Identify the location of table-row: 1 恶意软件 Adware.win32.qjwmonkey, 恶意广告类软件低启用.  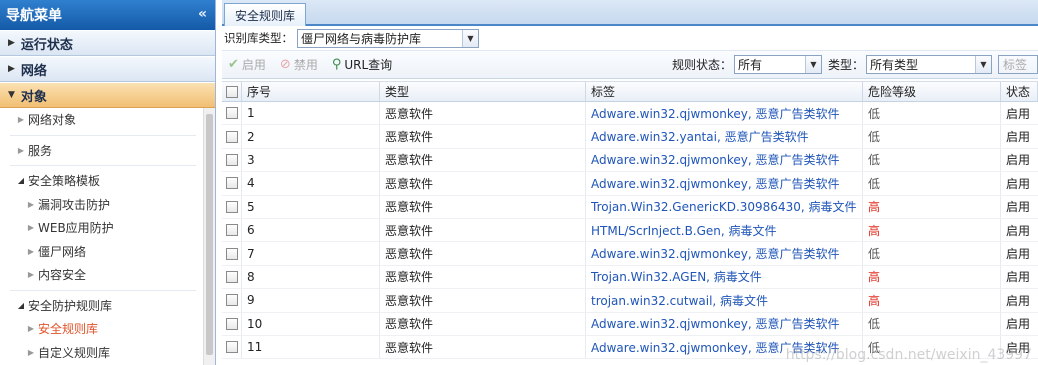
(630, 114).